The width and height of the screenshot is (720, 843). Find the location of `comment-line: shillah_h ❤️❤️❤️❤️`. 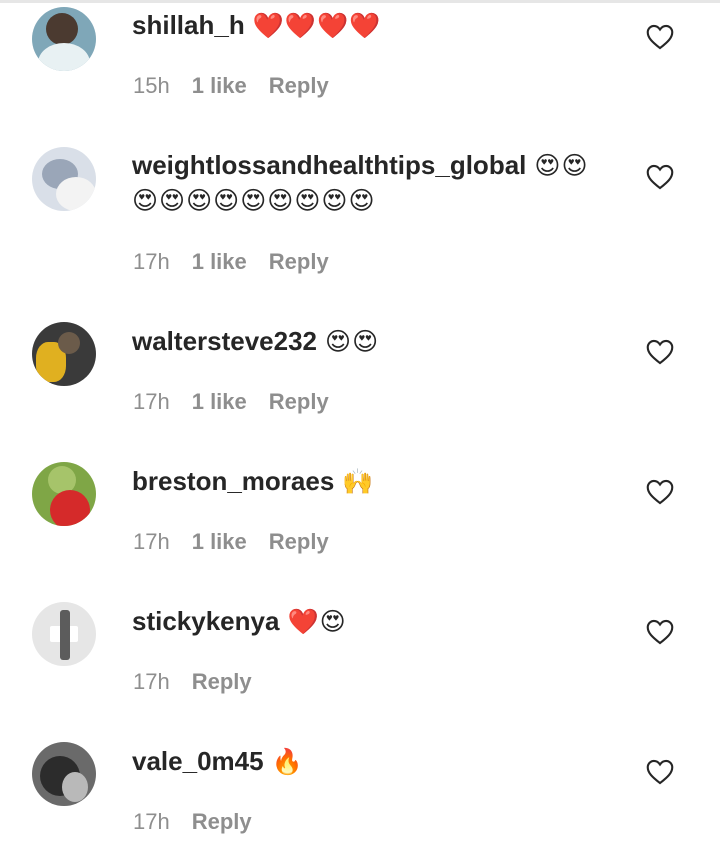

comment-line: shillah_h ❤️❤️❤️❤️ is located at coordinates (256, 25).